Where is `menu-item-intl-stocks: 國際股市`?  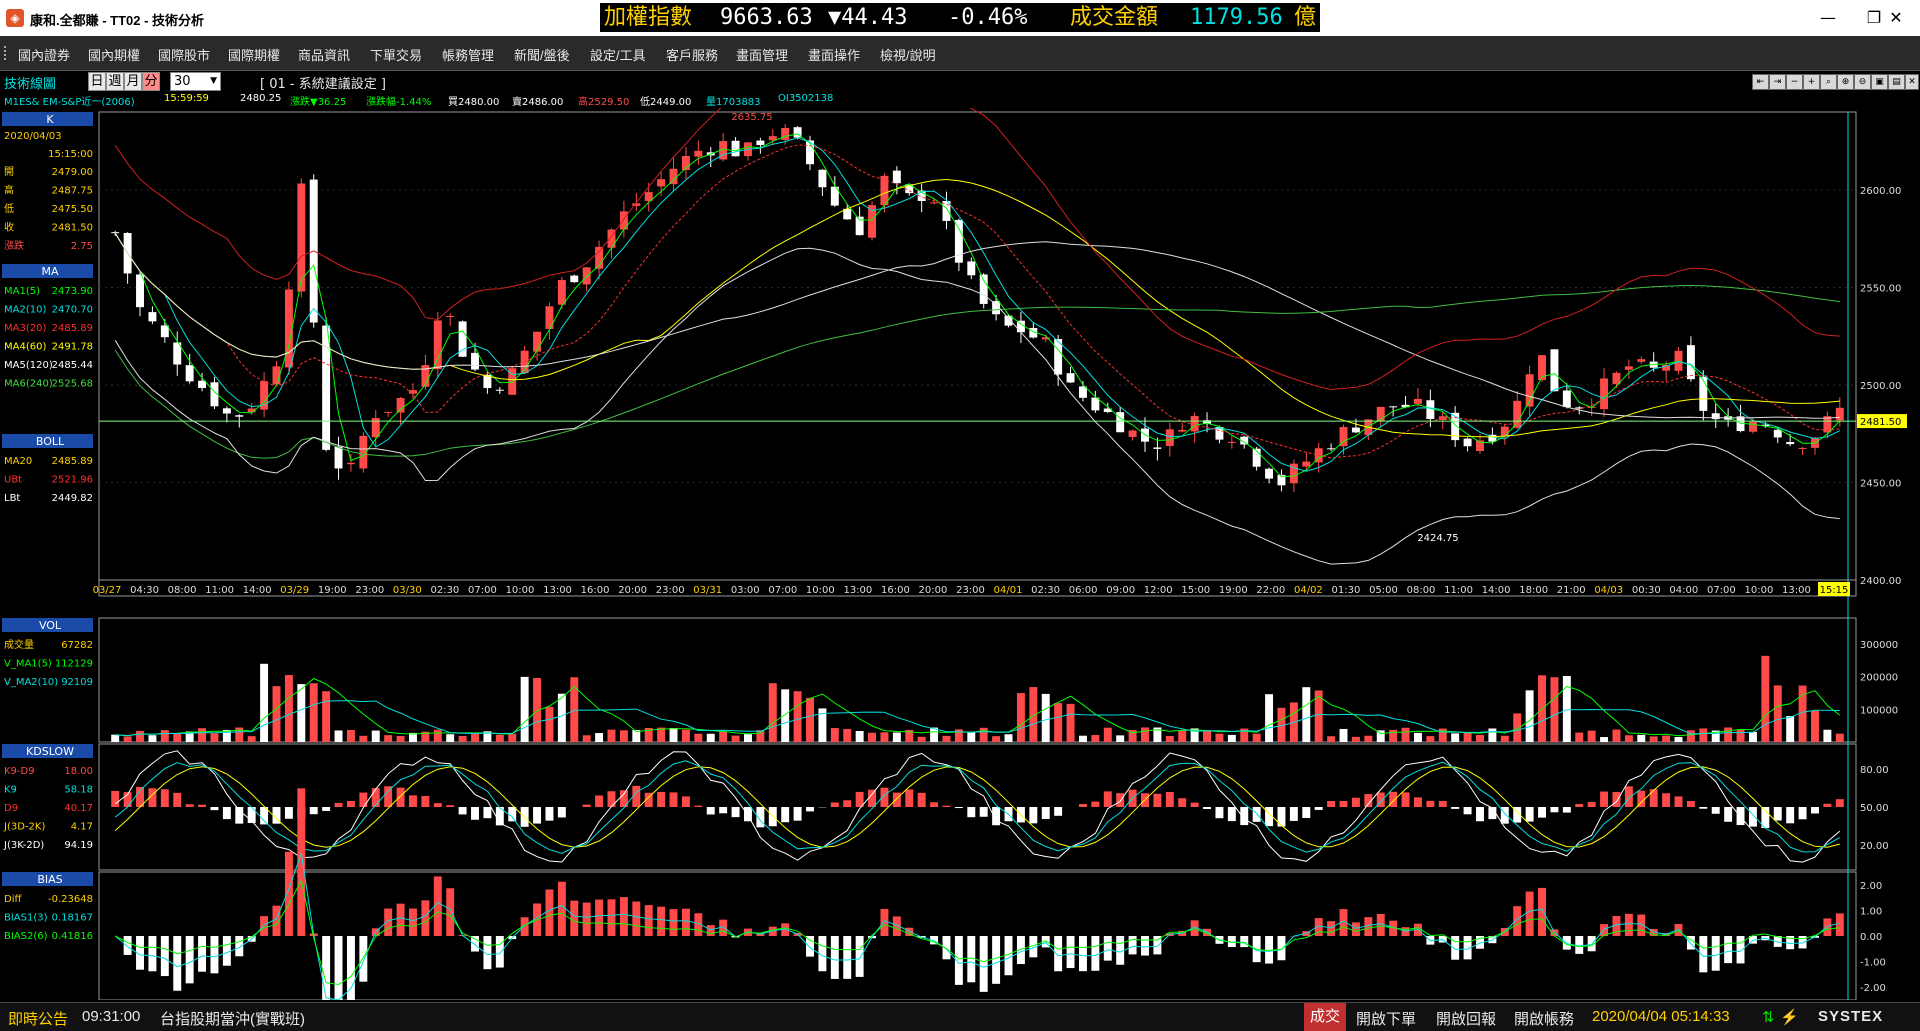 menu-item-intl-stocks: 國際股市 is located at coordinates (184, 54).